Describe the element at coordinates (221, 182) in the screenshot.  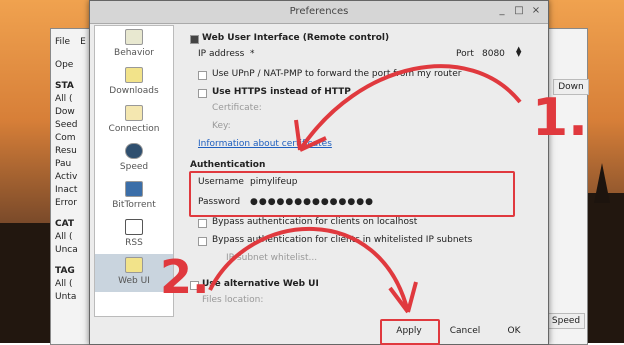
I see `username-label: Username` at that location.